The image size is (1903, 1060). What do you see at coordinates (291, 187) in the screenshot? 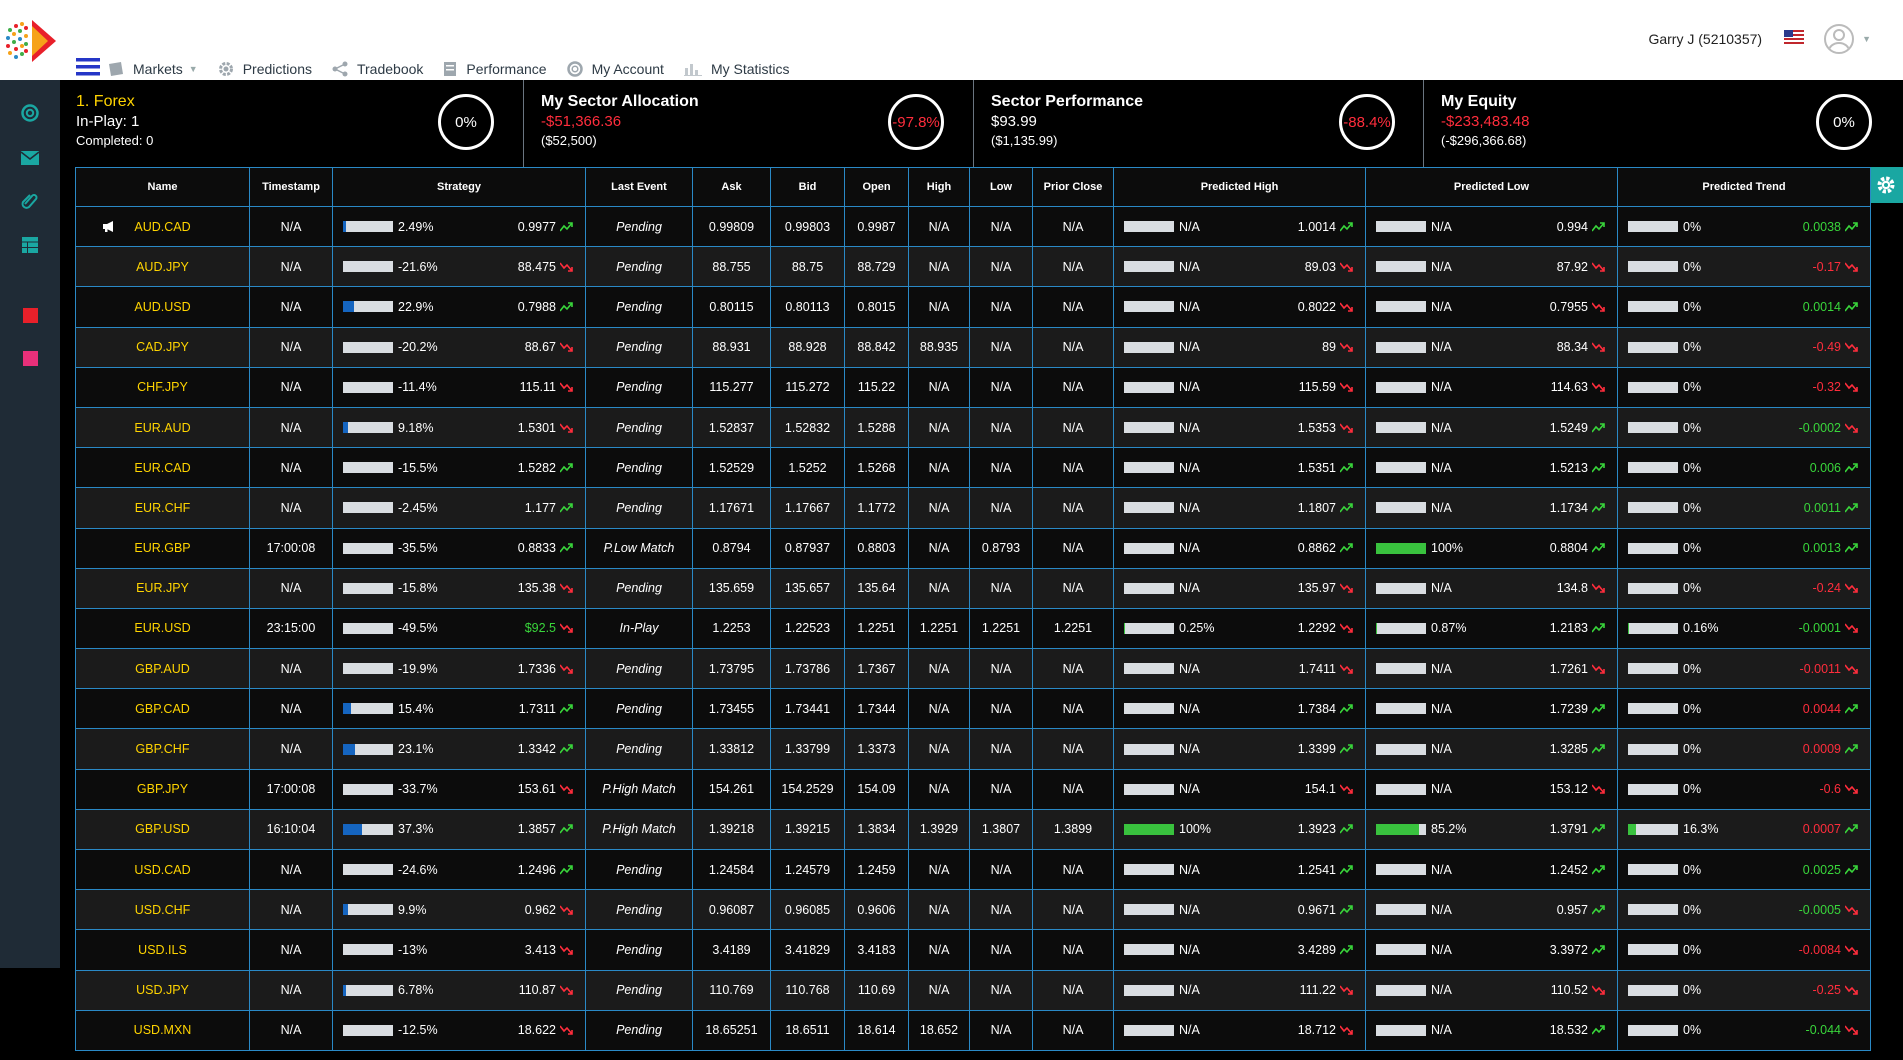
I see `column-header: Timestamp` at bounding box center [291, 187].